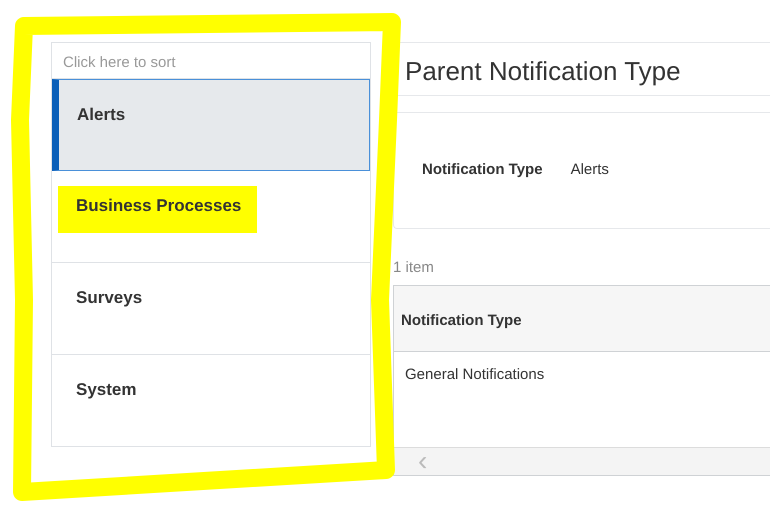 The image size is (770, 508). Describe the element at coordinates (581, 69) in the screenshot. I see `page-title: Parent Notification Type` at that location.